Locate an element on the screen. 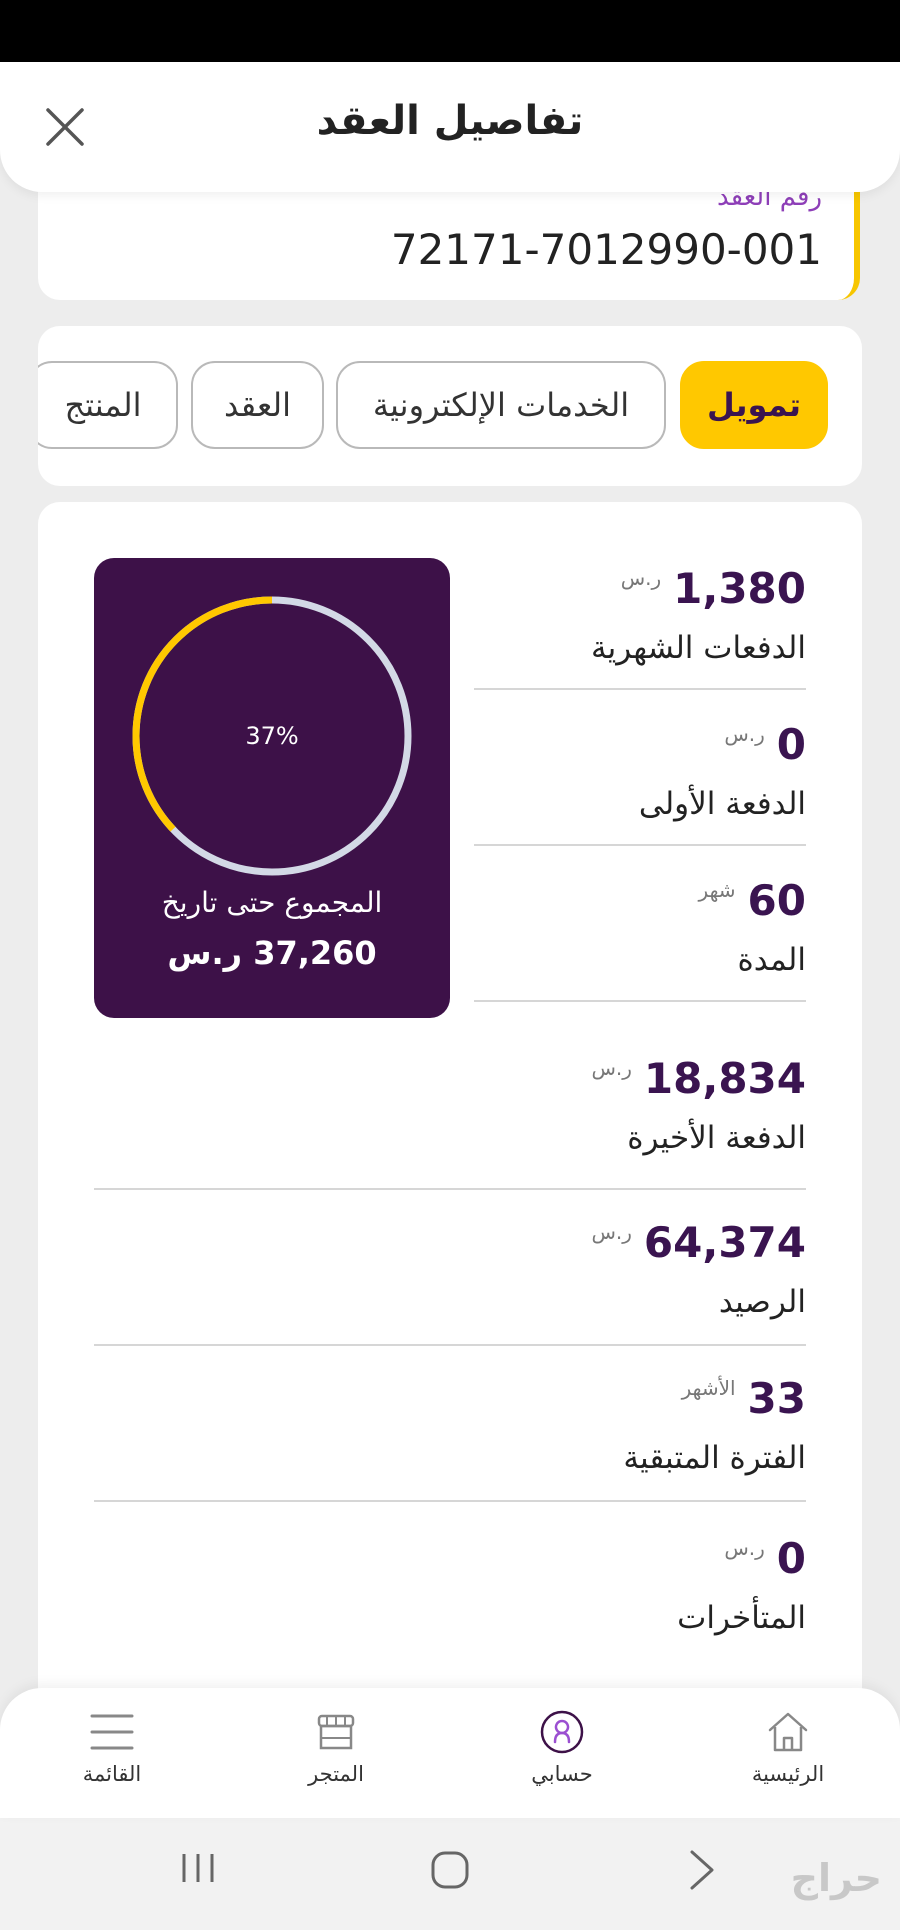  contract-number-value: 72171-7012990-001 is located at coordinates (606, 249).